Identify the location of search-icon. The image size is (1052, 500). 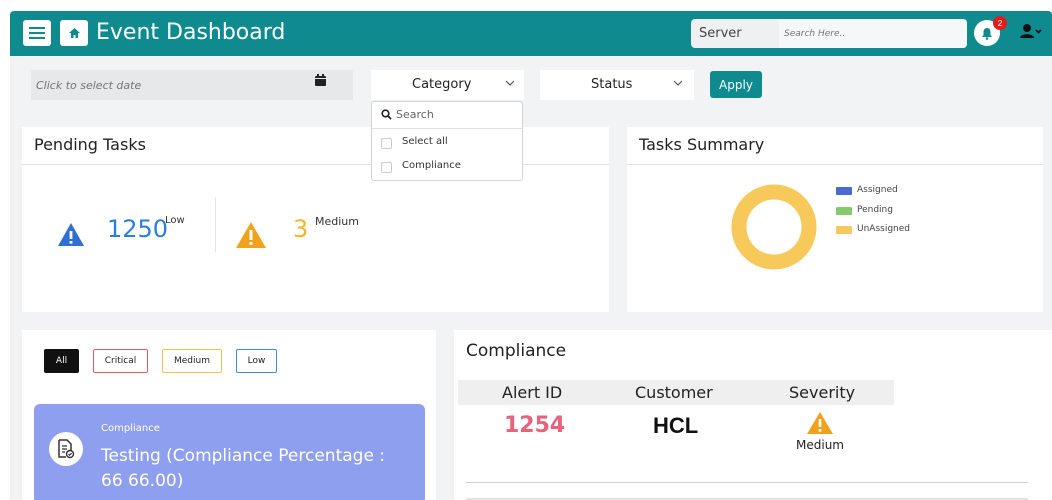
(386, 114).